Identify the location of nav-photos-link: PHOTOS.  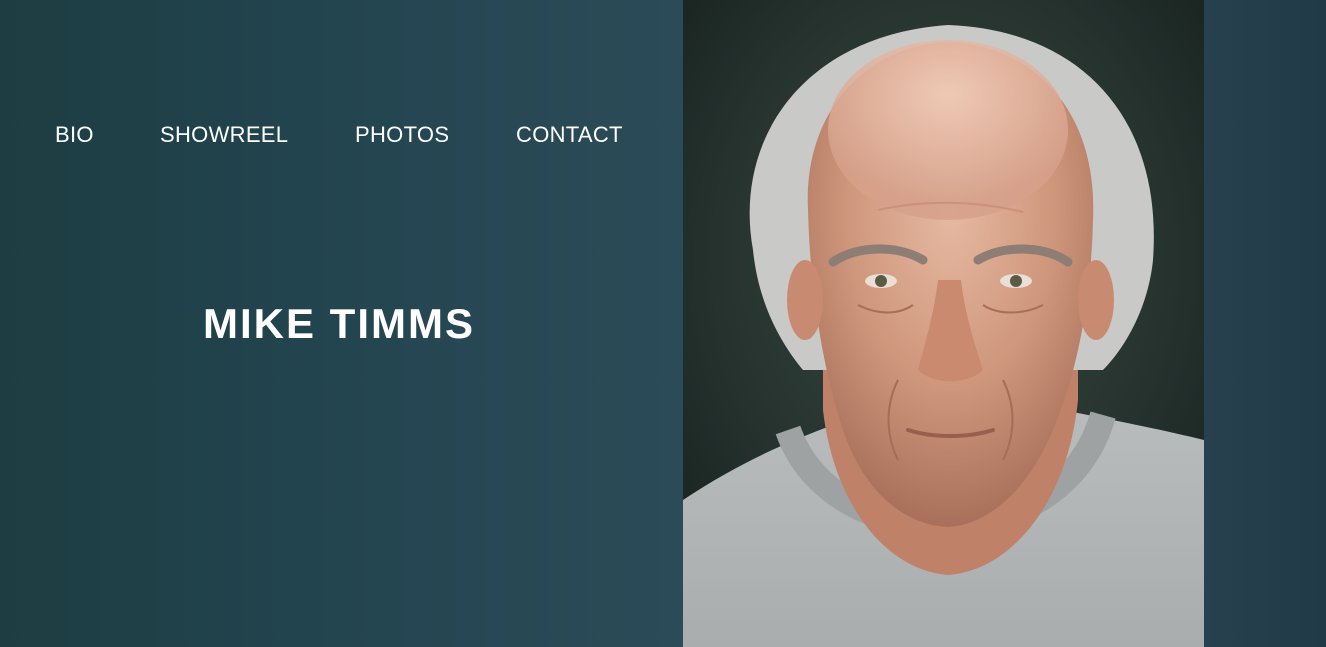
(402, 135).